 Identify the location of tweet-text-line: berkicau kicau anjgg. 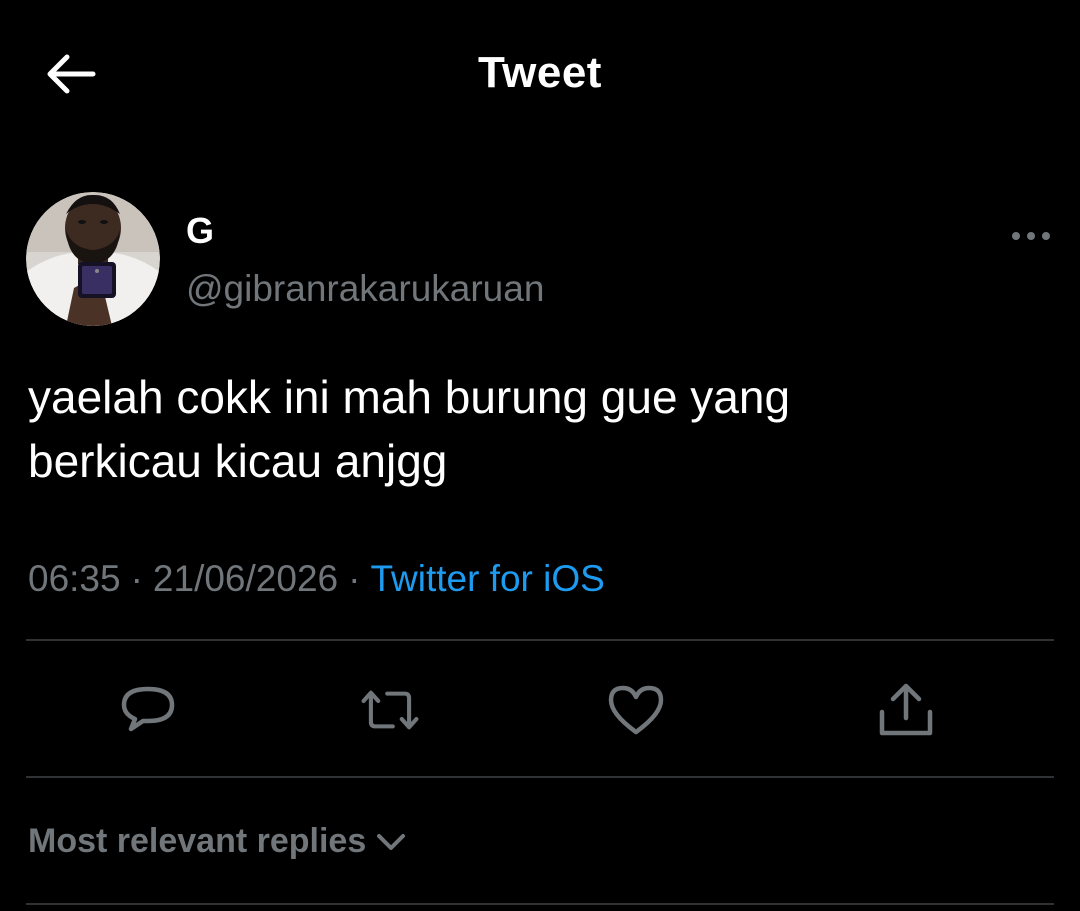
(238, 461).